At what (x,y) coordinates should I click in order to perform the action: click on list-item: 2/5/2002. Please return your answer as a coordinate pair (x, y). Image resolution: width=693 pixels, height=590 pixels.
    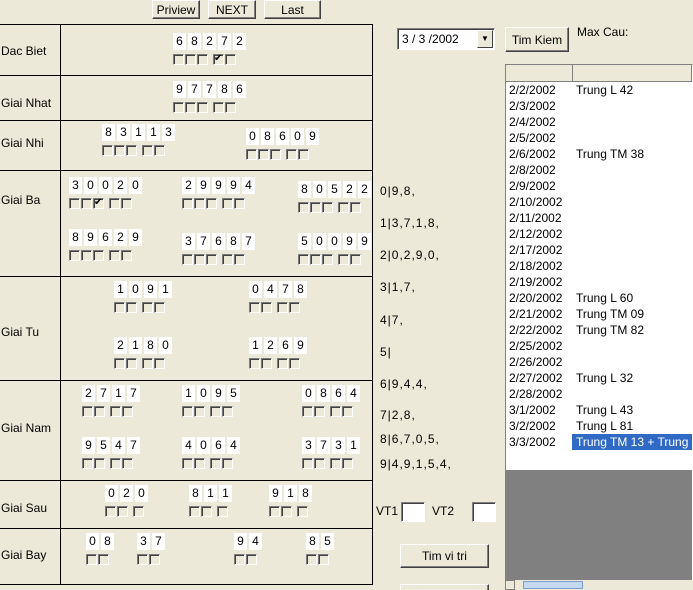
    Looking at the image, I should click on (599, 138).